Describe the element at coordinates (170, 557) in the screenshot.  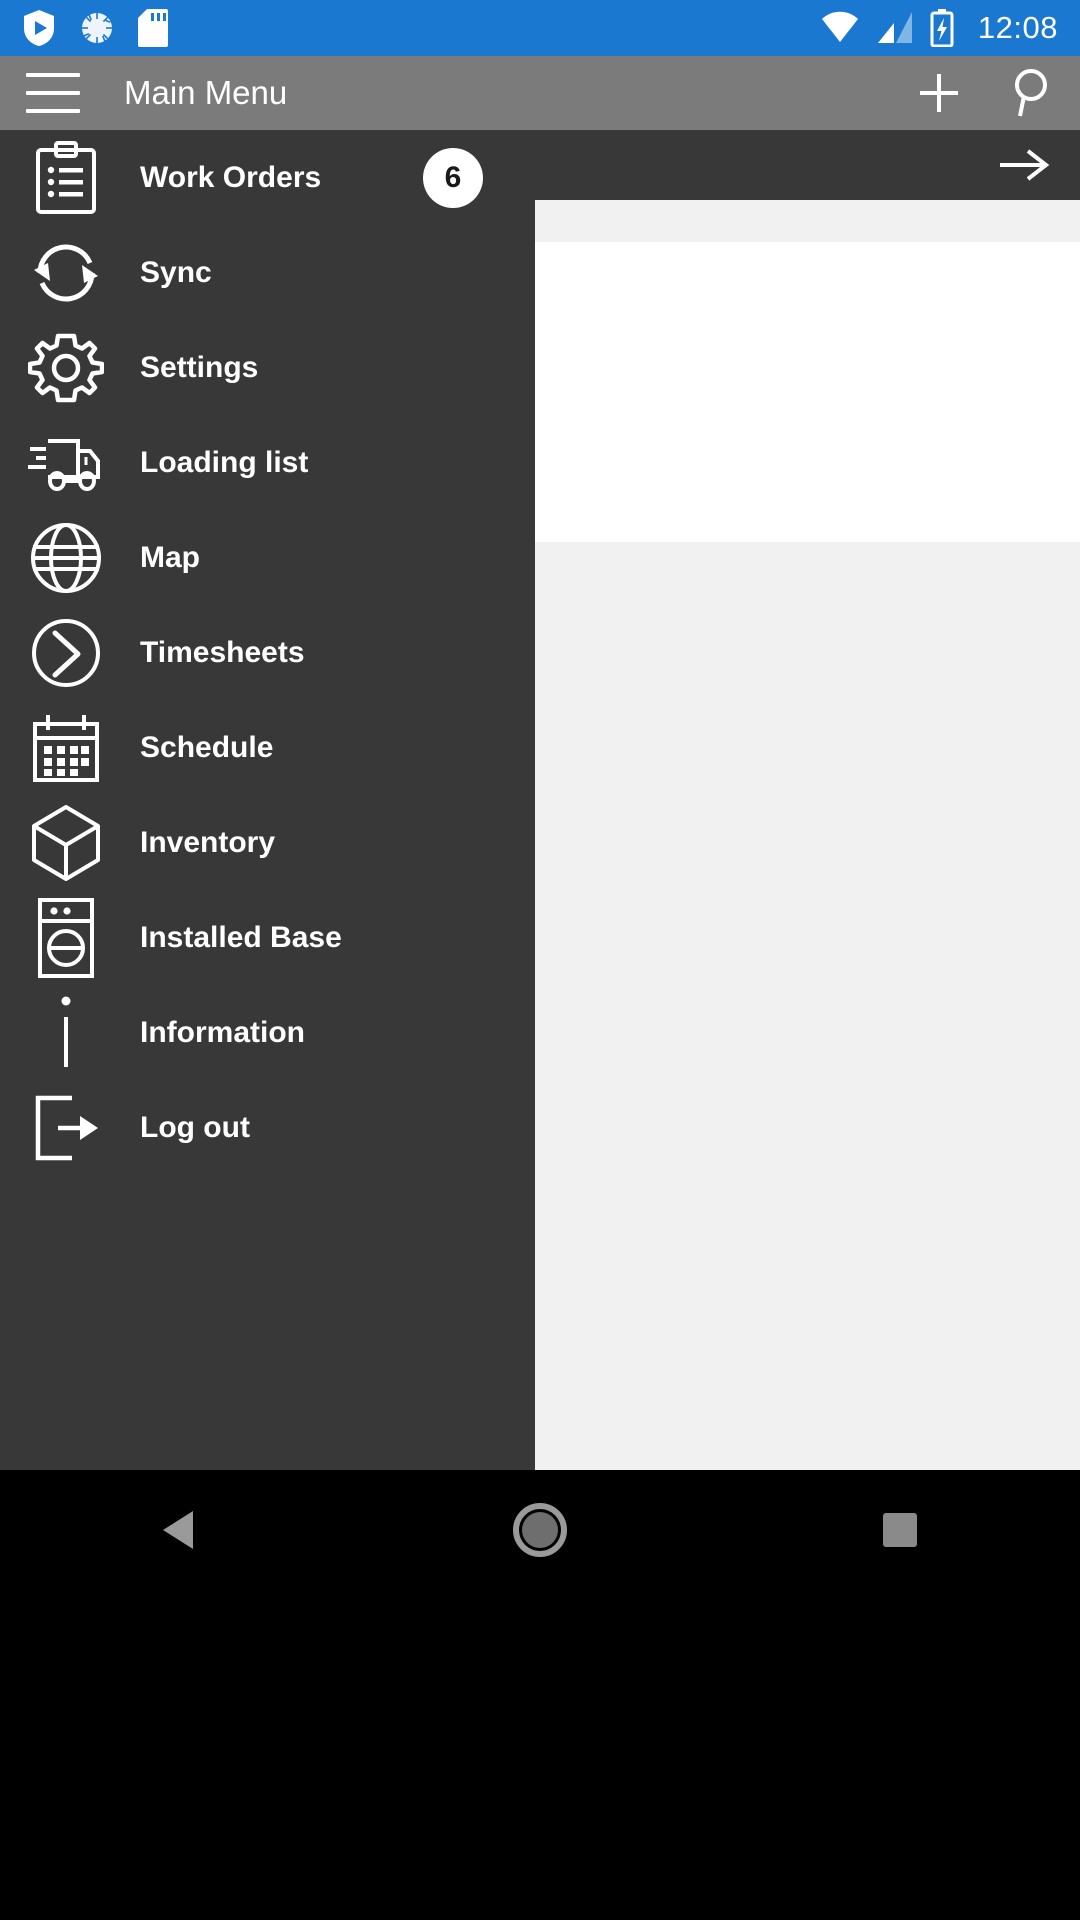
I see `drawer-label: Map` at that location.